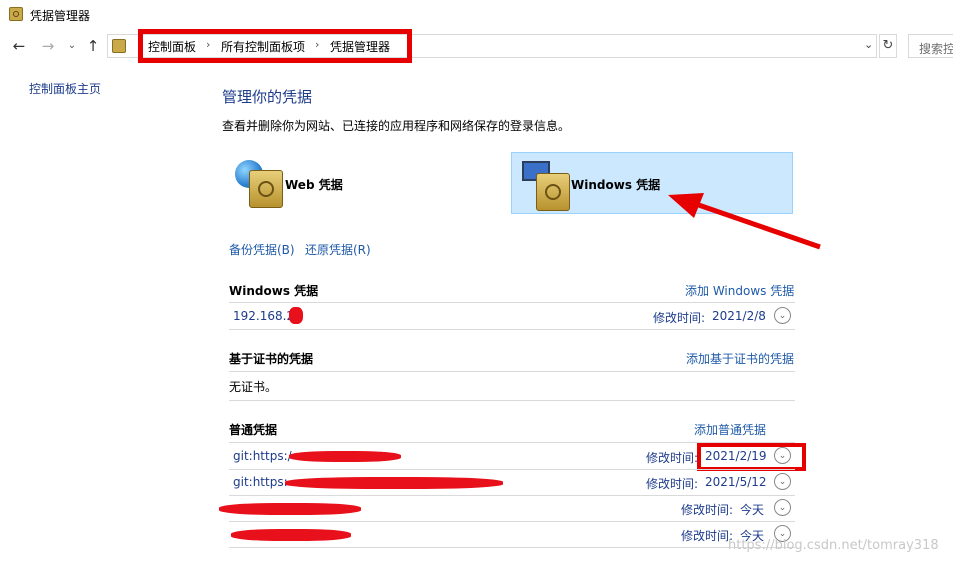  Describe the element at coordinates (370, 183) in the screenshot. I see `web-credentials-tile: Web 凭据` at that location.